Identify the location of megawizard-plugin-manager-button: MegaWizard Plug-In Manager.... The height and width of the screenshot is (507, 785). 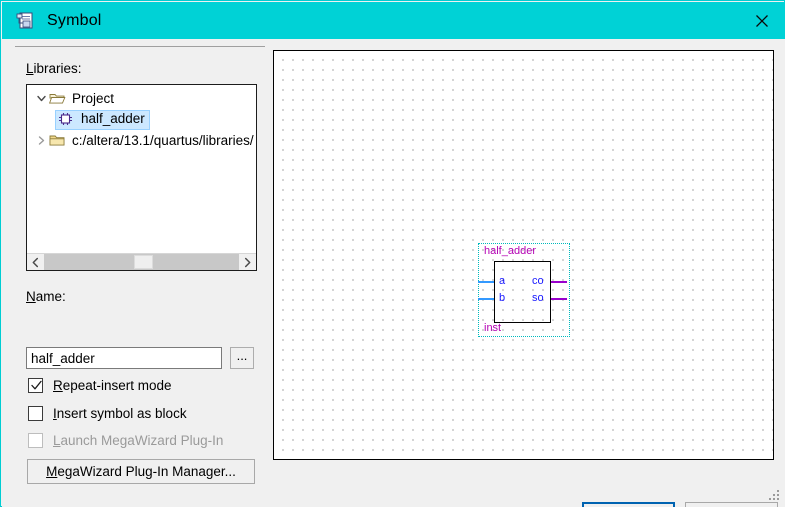
(141, 471).